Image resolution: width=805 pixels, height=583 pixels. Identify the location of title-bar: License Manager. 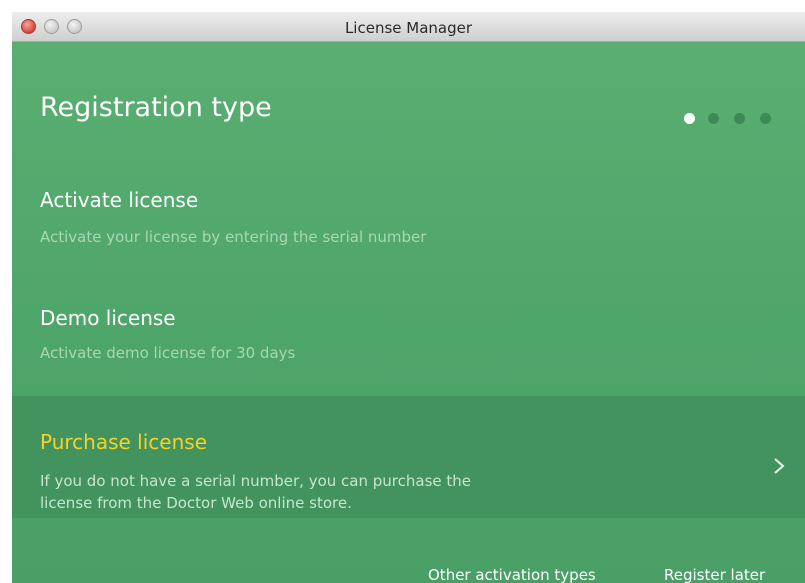
(408, 27).